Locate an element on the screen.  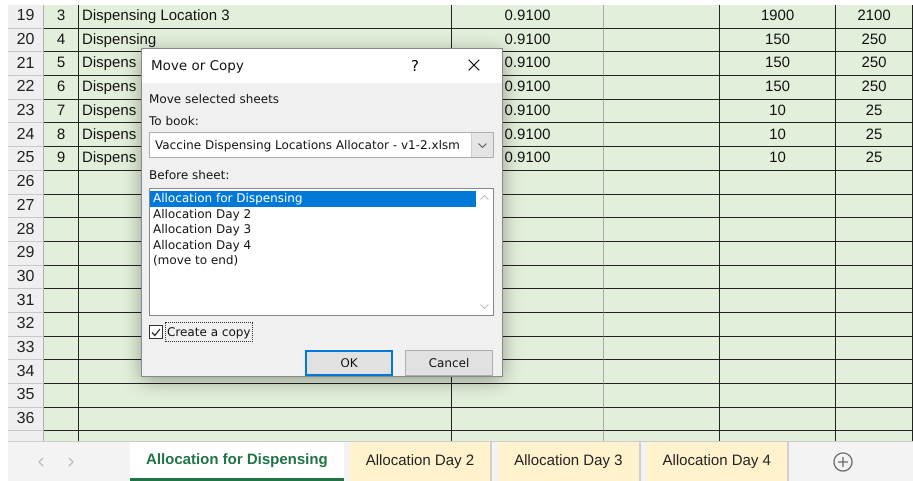
table-cell: 8 is located at coordinates (61, 135).